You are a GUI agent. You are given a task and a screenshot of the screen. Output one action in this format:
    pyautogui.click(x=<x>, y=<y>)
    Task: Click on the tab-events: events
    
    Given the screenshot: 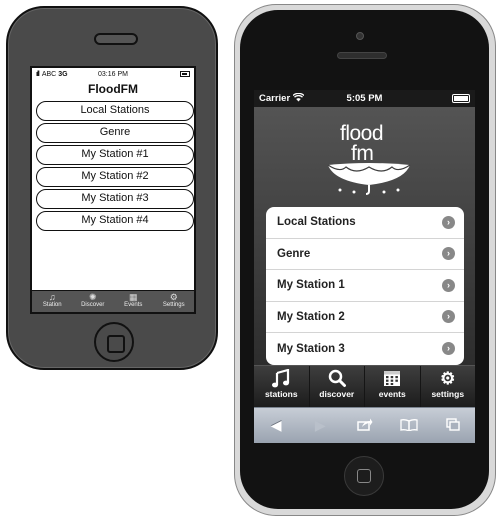 What is the action you would take?
    pyautogui.click(x=393, y=386)
    